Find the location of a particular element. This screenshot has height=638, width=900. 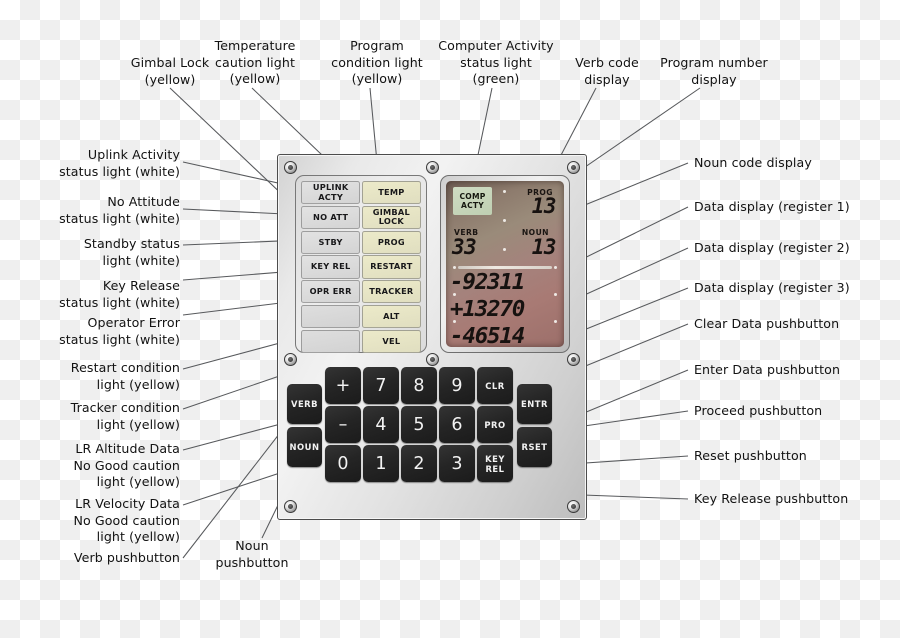

key-pro: PRO is located at coordinates (495, 424).